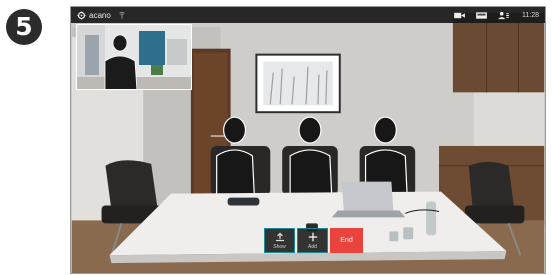 The width and height of the screenshot is (552, 275). Describe the element at coordinates (459, 15) in the screenshot. I see `camera-icon` at that location.